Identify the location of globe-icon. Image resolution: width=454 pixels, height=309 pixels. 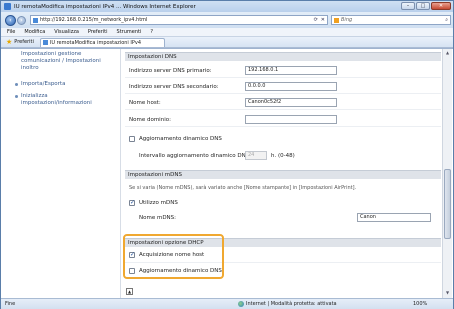
(241, 304).